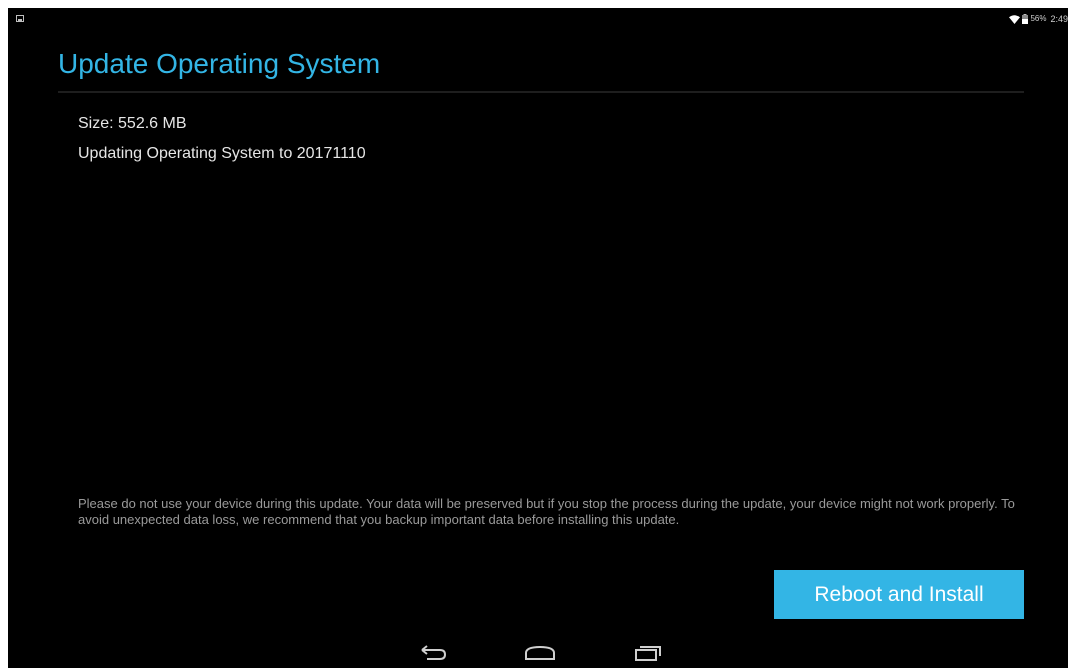 This screenshot has height=668, width=1068. I want to click on page-title: Update Operating System, so click(219, 63).